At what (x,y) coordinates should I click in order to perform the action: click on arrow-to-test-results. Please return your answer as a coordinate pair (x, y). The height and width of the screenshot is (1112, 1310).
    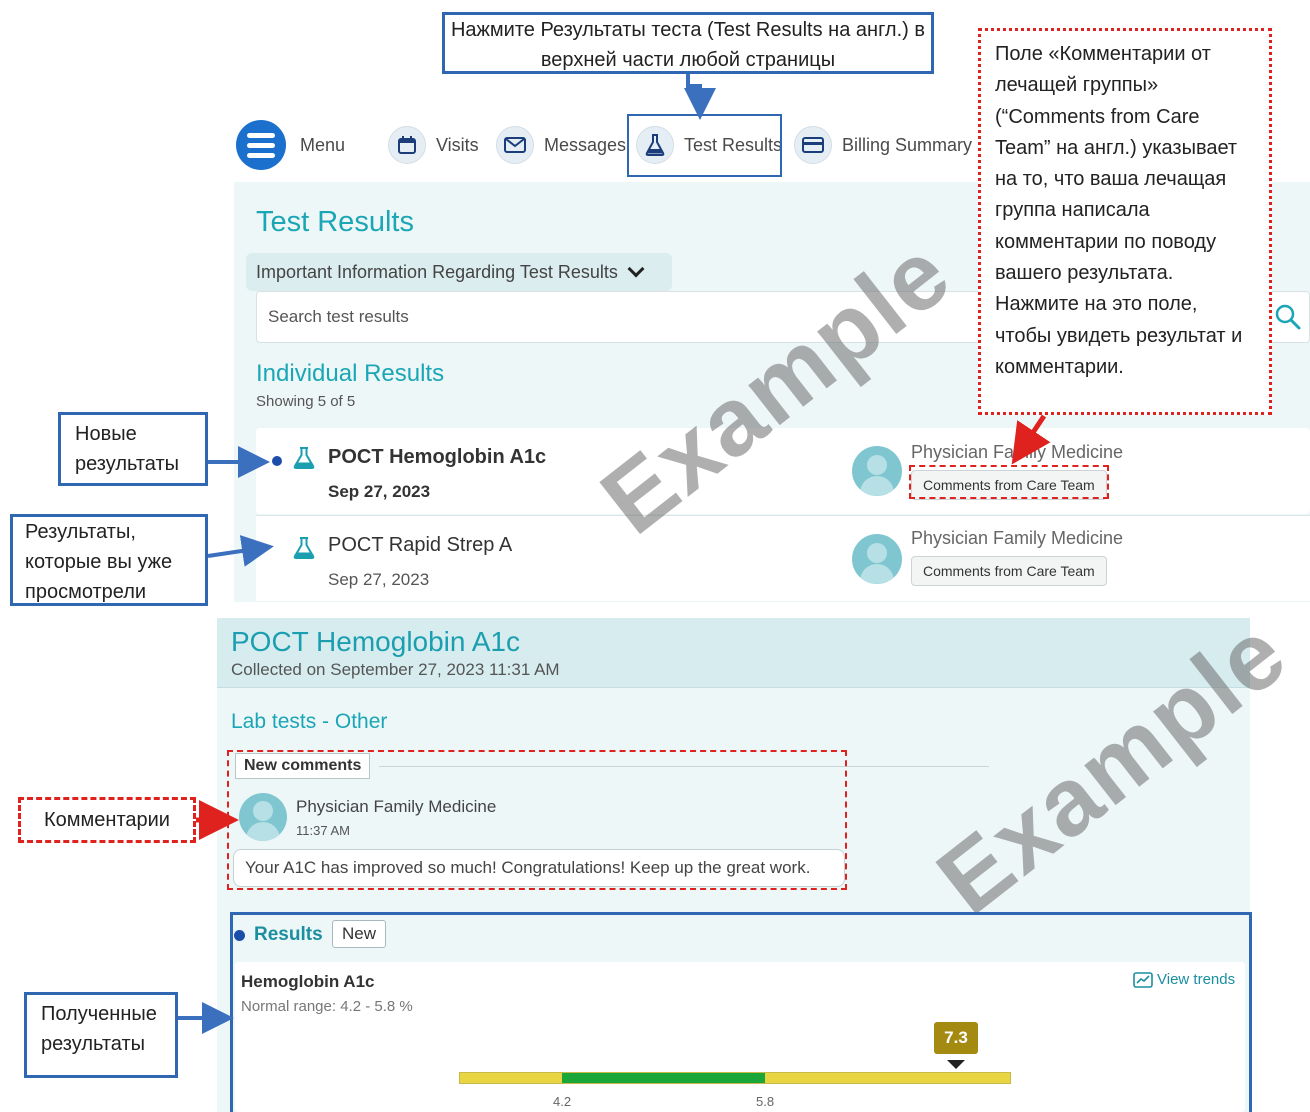
    Looking at the image, I should click on (700, 97).